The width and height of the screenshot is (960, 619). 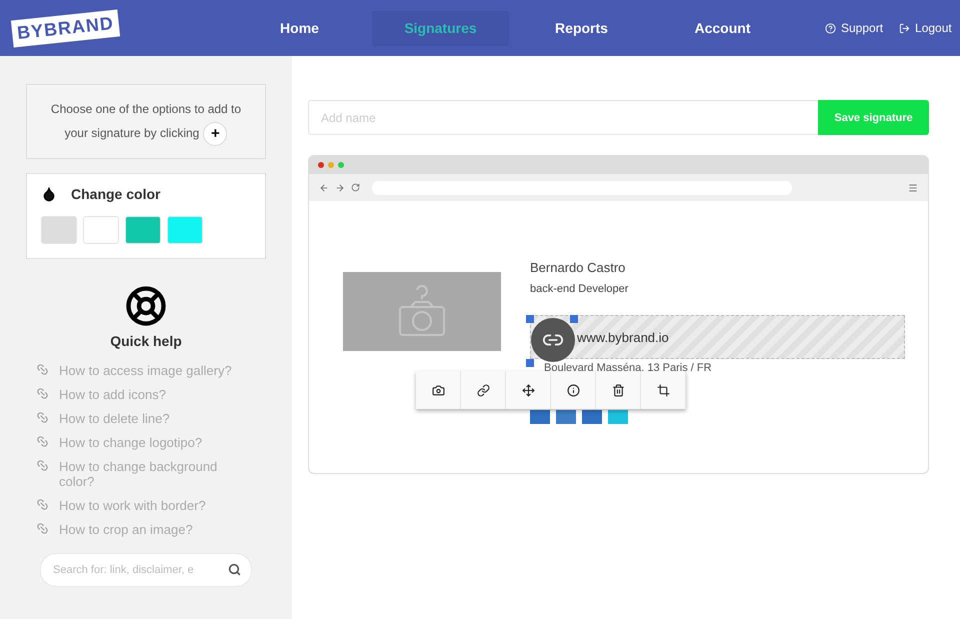 I want to click on add-button: +, so click(x=215, y=134).